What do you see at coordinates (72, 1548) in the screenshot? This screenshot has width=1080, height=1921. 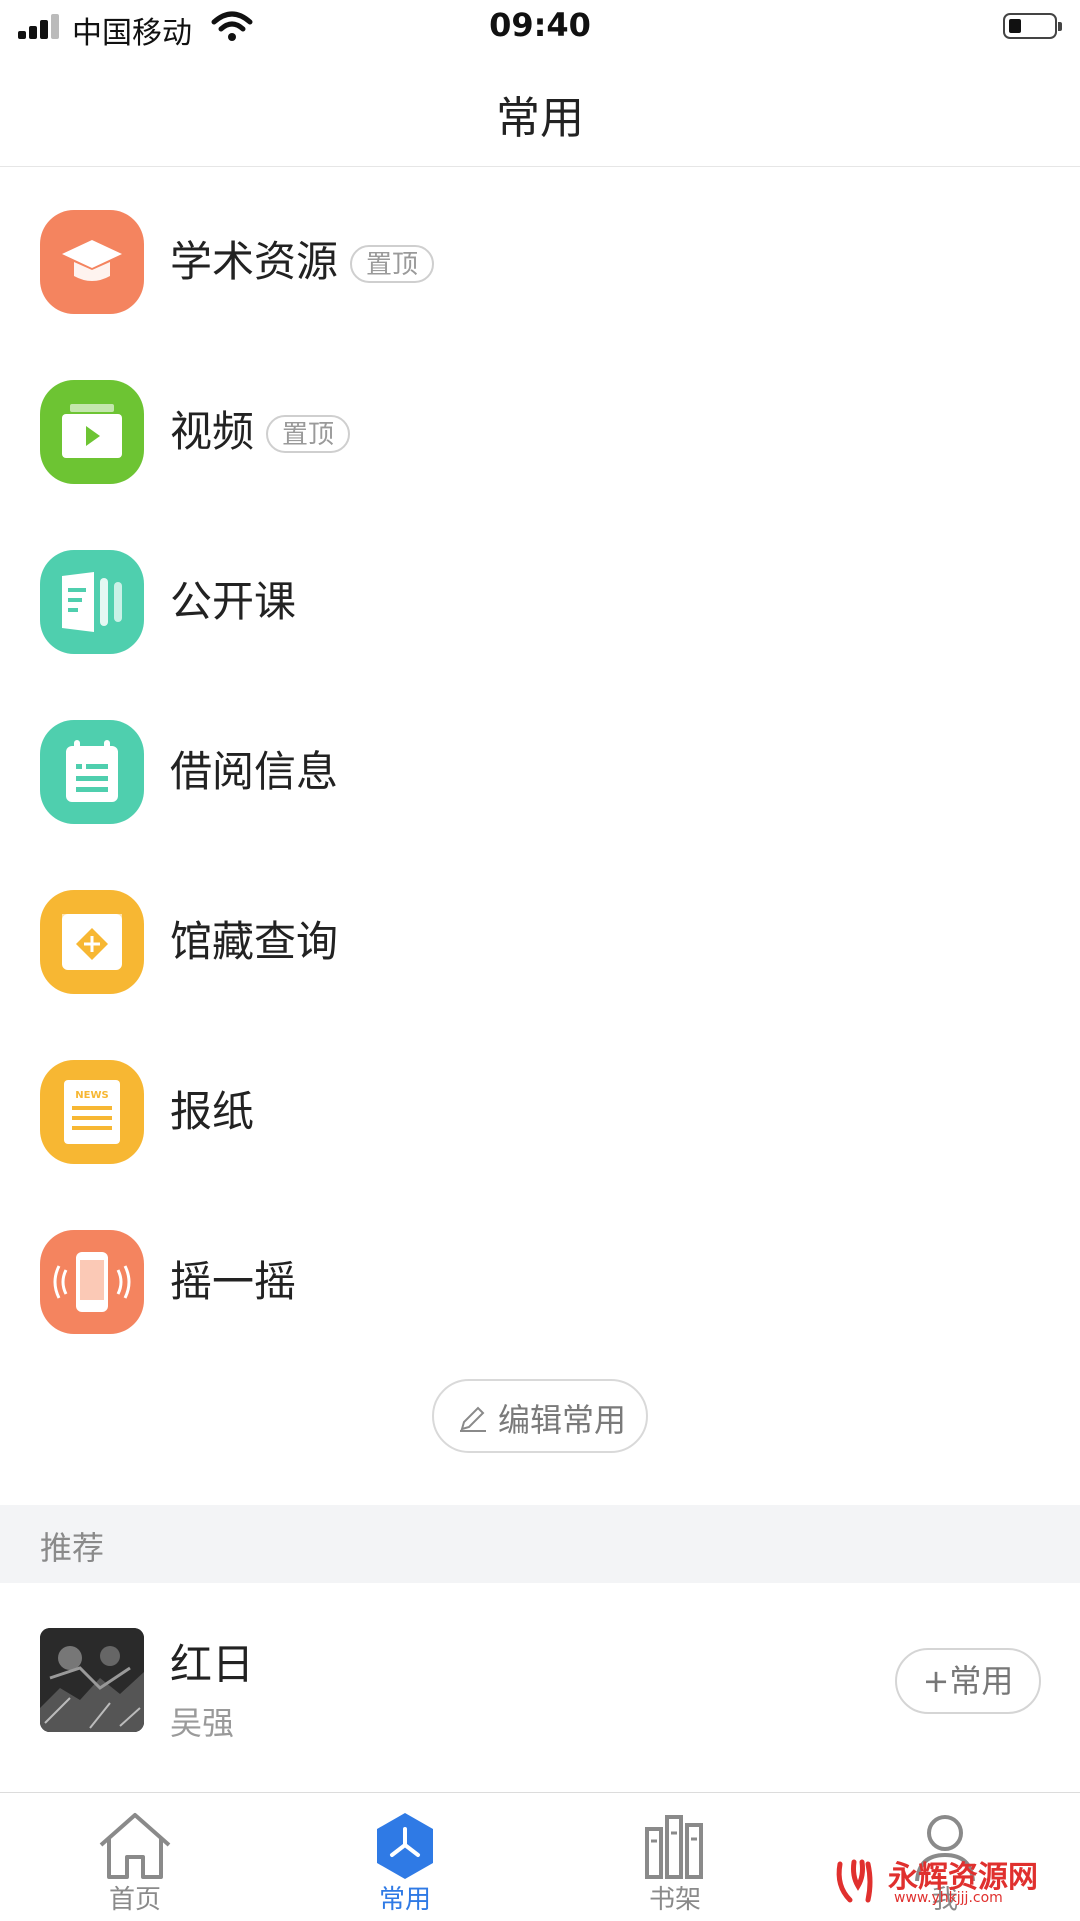 I see `section-title: 推荐` at bounding box center [72, 1548].